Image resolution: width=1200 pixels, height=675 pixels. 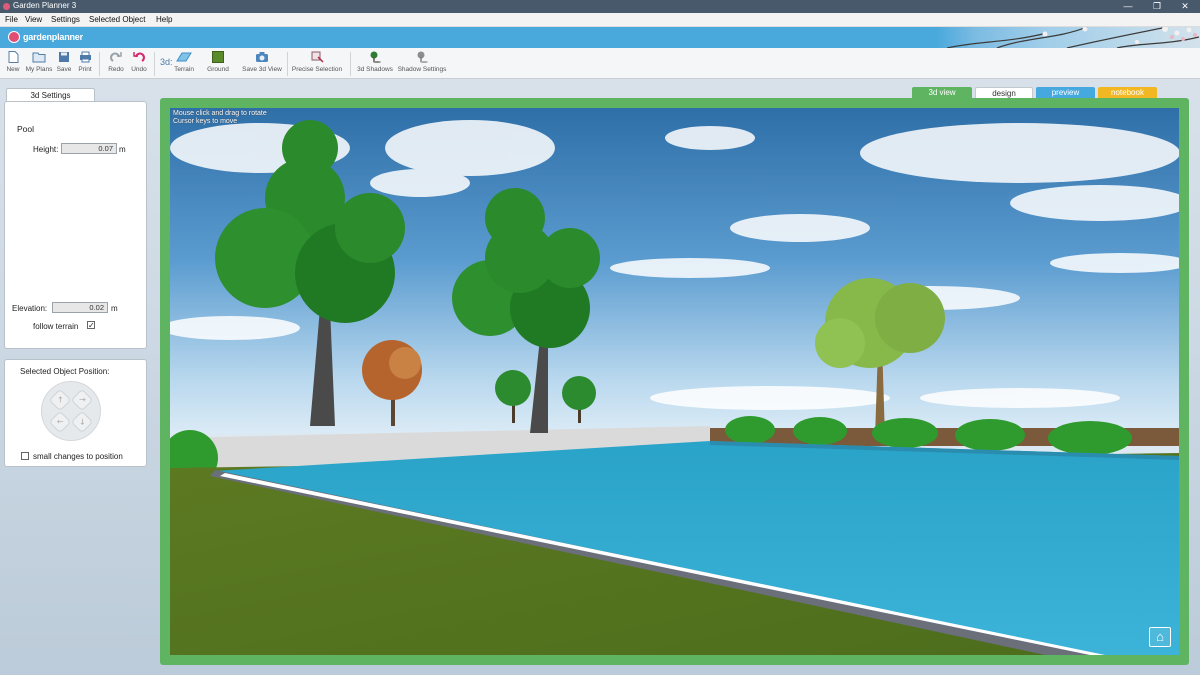 What do you see at coordinates (65, 371) in the screenshot?
I see `position-panel-title: Selected Object Position:` at bounding box center [65, 371].